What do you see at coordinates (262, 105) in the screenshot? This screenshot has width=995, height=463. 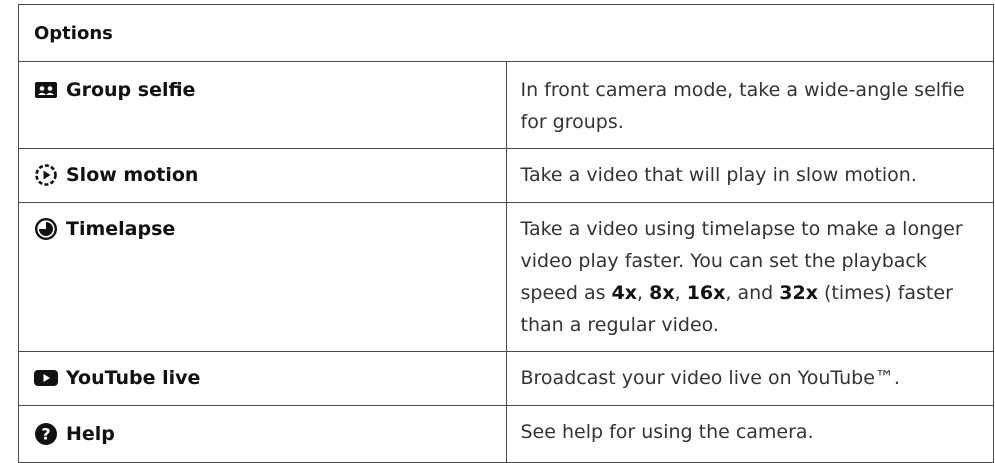 I see `option-name-cell: Group selfie` at bounding box center [262, 105].